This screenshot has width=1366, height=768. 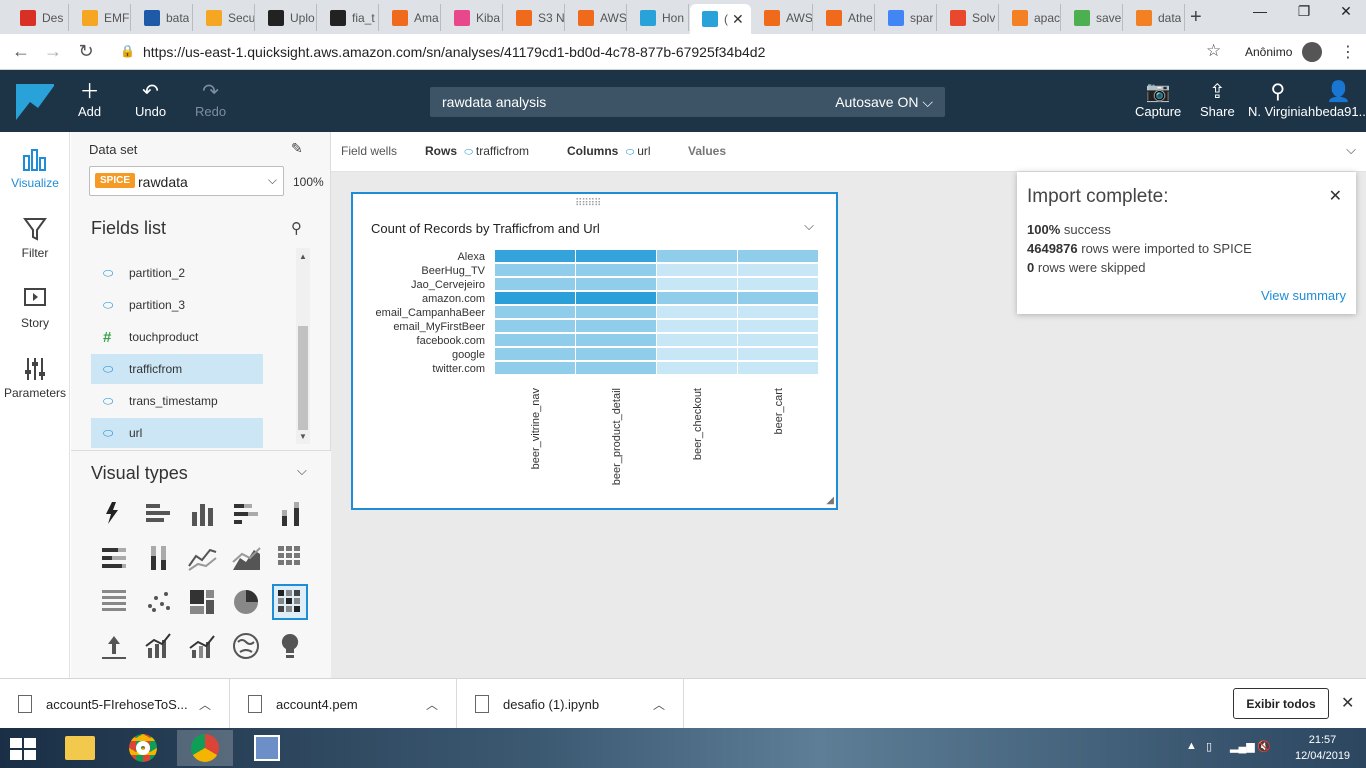 I want to click on minimize-button: —, so click(x=1260, y=11).